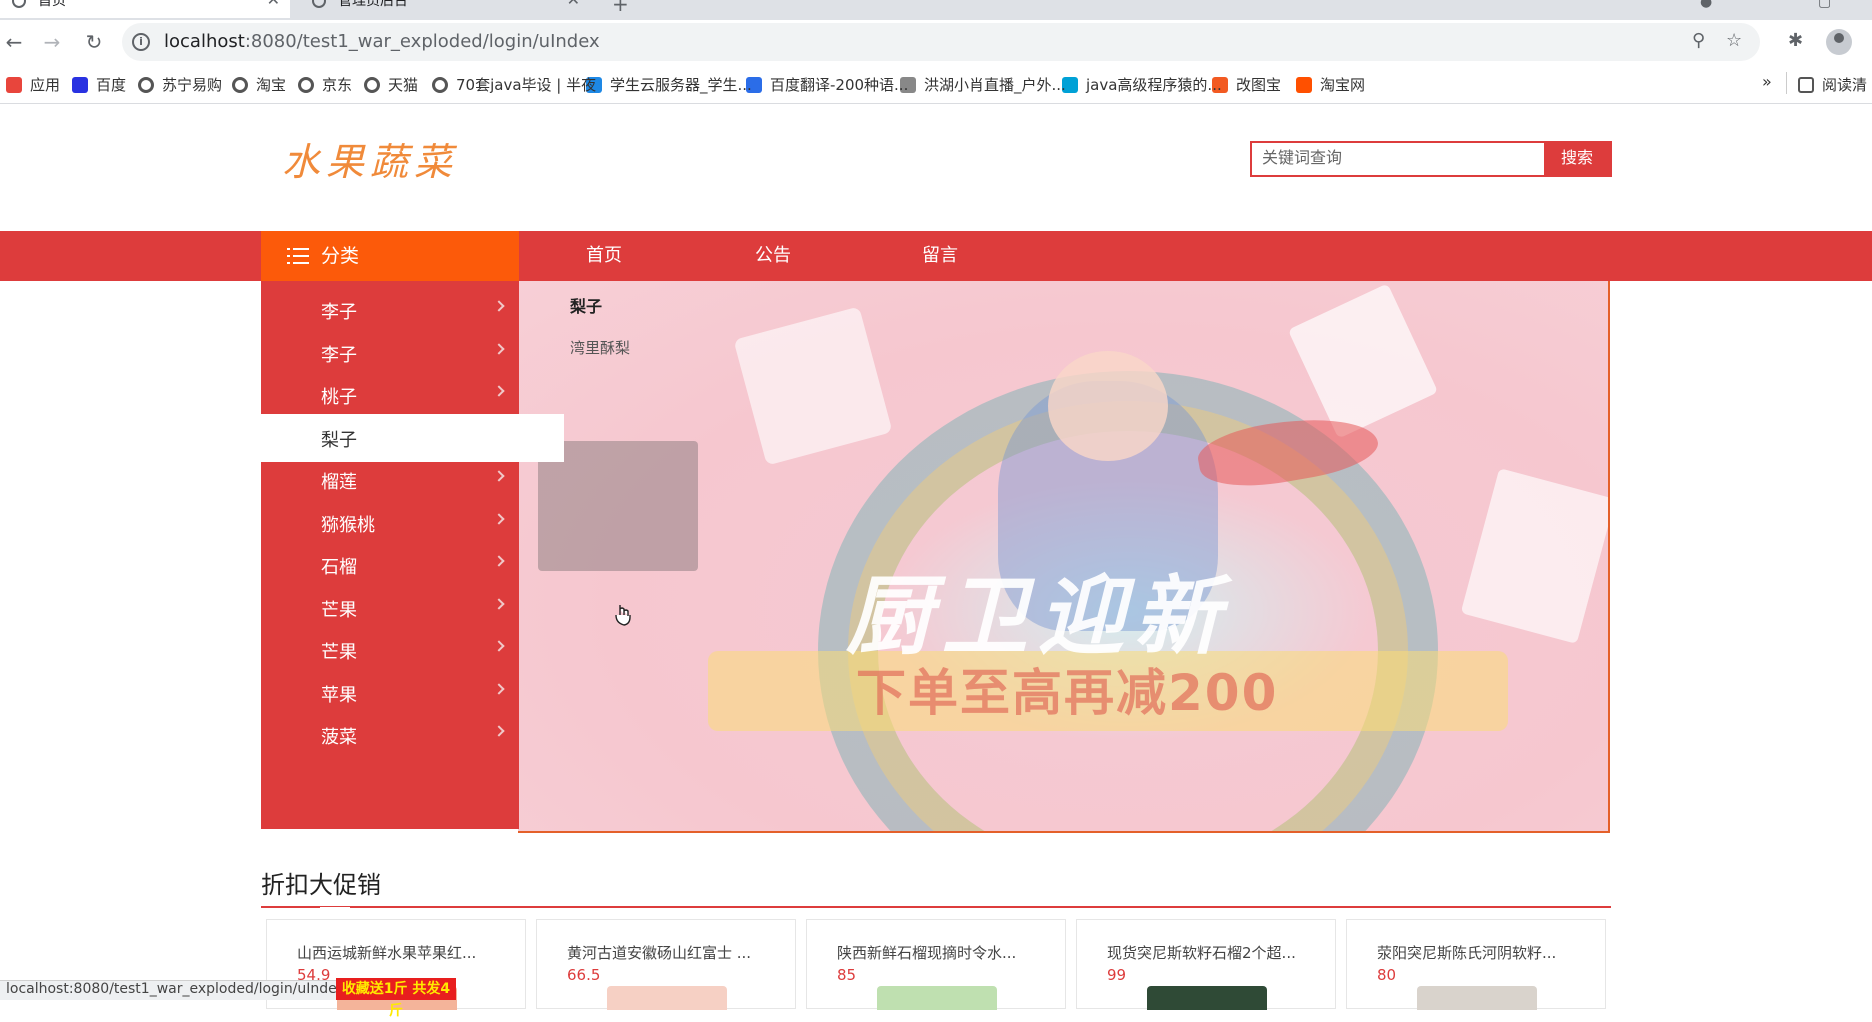 The image size is (1872, 1022). What do you see at coordinates (373, 4) in the screenshot?
I see `tab-title: 管理员后台` at bounding box center [373, 4].